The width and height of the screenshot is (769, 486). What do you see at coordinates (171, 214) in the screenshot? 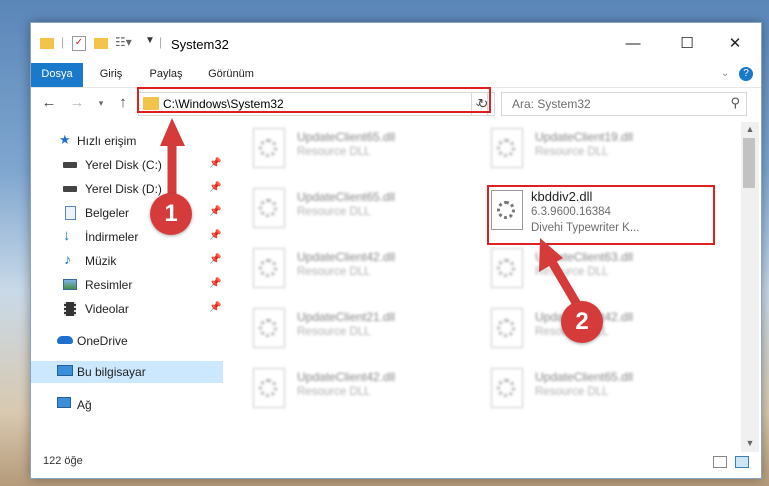
I see `step-badge-1: 1` at bounding box center [171, 214].